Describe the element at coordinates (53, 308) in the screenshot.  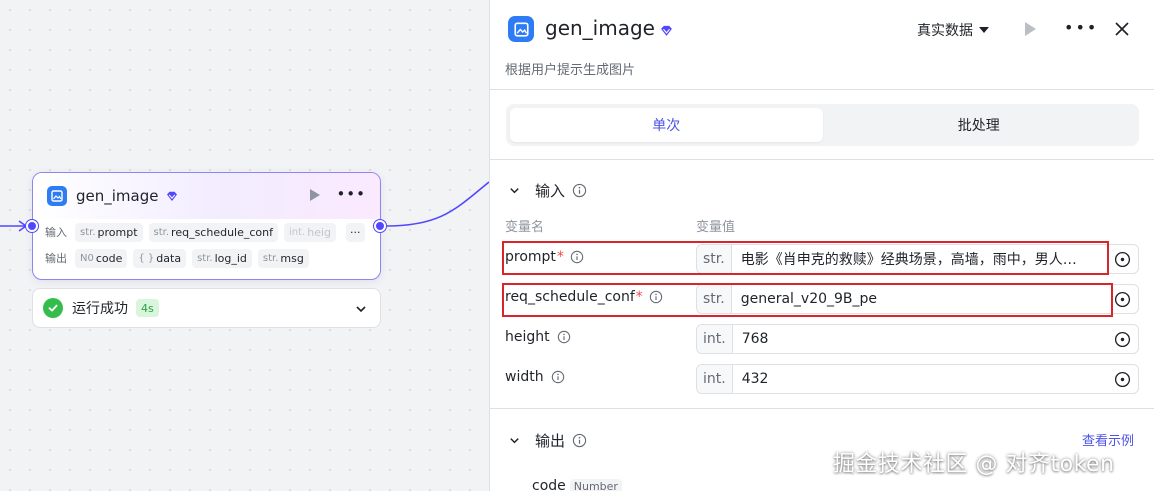
I see `check-icon` at that location.